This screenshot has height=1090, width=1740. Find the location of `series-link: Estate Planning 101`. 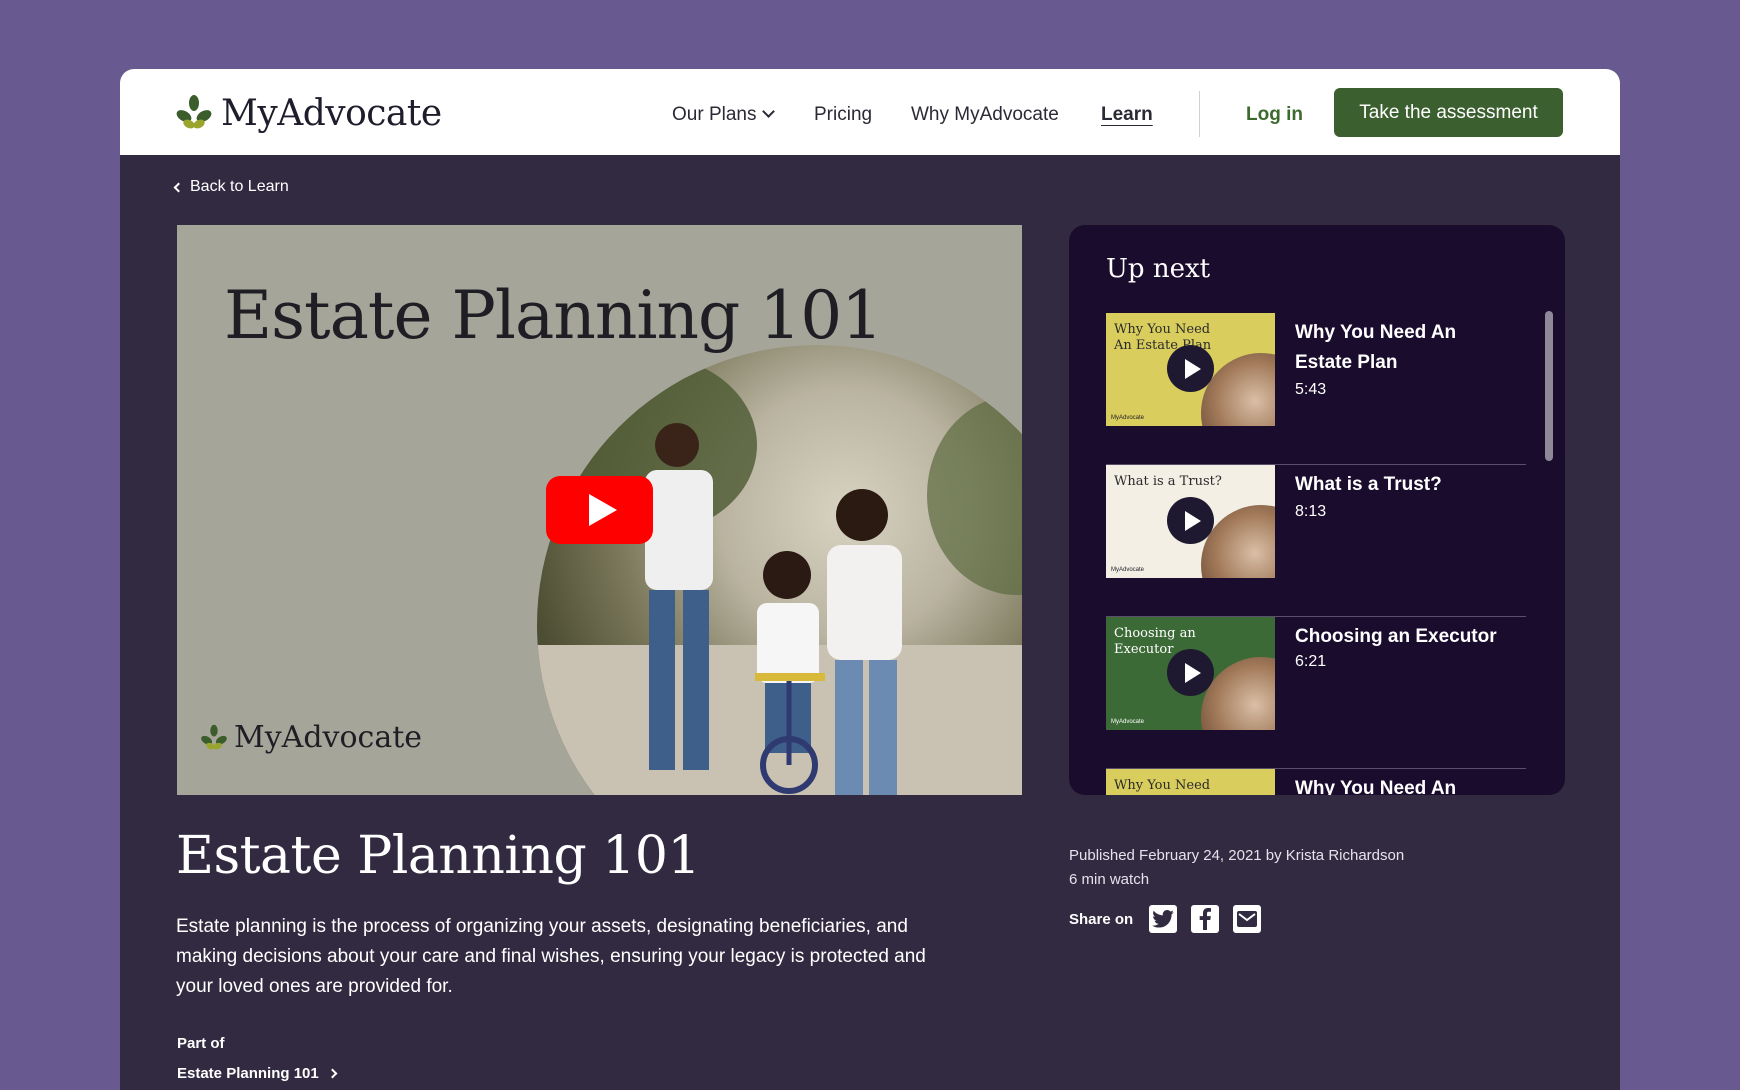

series-link: Estate Planning 101 is located at coordinates (257, 1073).